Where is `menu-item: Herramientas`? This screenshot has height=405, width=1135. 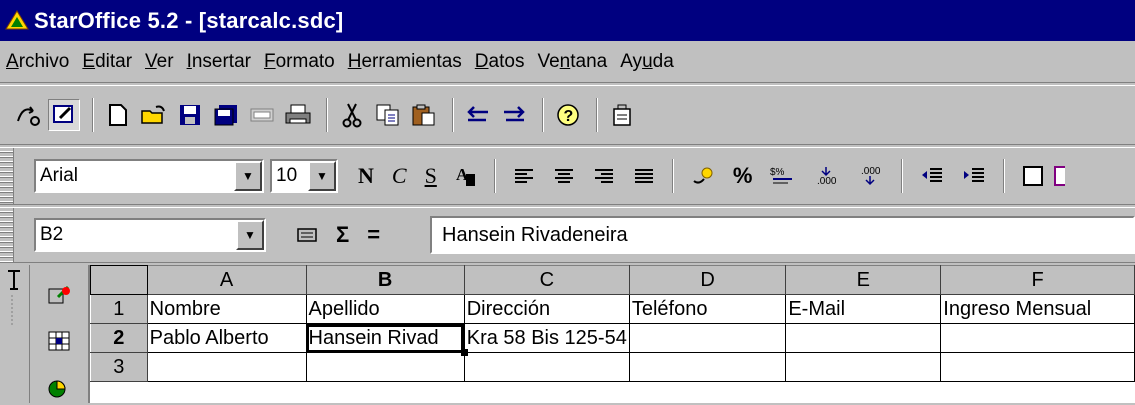
menu-item: Herramientas is located at coordinates (405, 62).